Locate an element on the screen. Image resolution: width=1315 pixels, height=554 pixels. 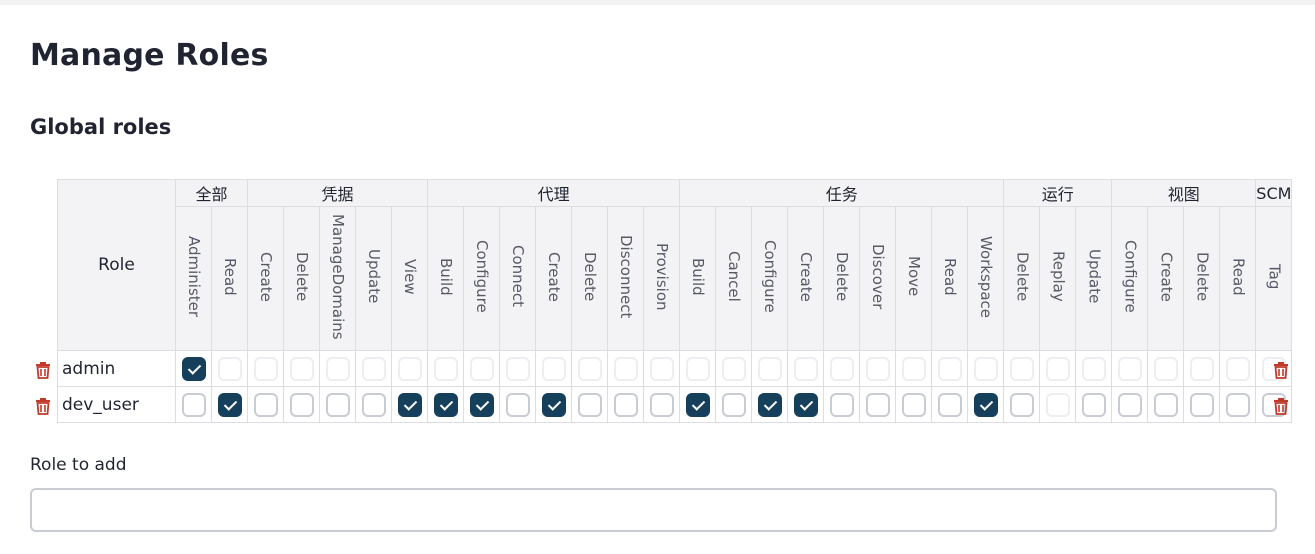
permission-label: Move is located at coordinates (914, 276).